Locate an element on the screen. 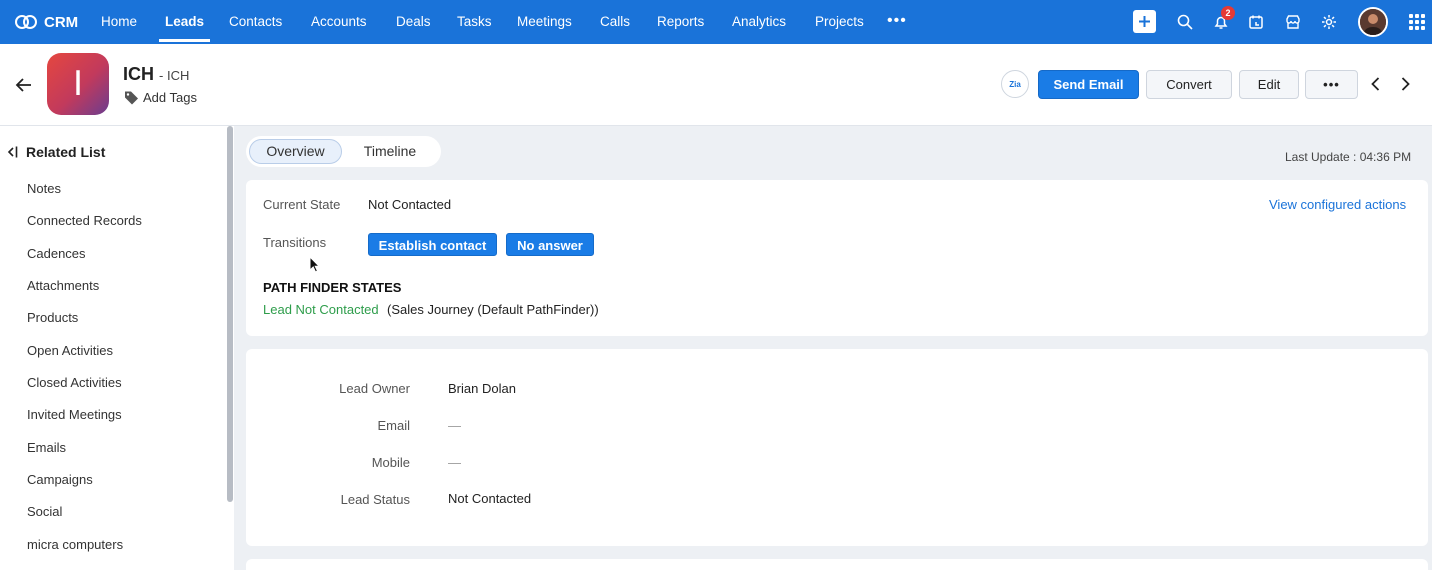  current-state-label: Current State is located at coordinates (302, 204).